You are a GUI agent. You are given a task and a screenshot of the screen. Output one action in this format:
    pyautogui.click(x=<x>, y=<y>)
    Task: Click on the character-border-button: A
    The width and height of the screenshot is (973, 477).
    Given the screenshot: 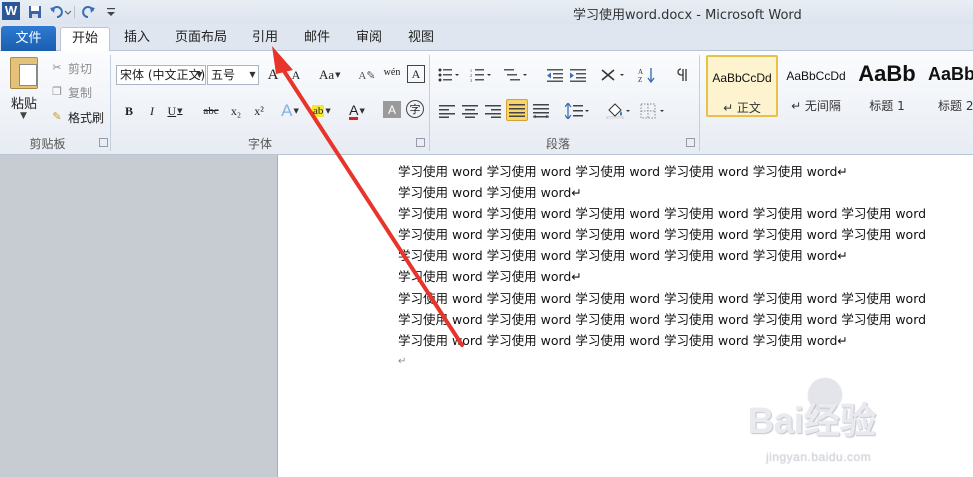 What is the action you would take?
    pyautogui.click(x=416, y=74)
    